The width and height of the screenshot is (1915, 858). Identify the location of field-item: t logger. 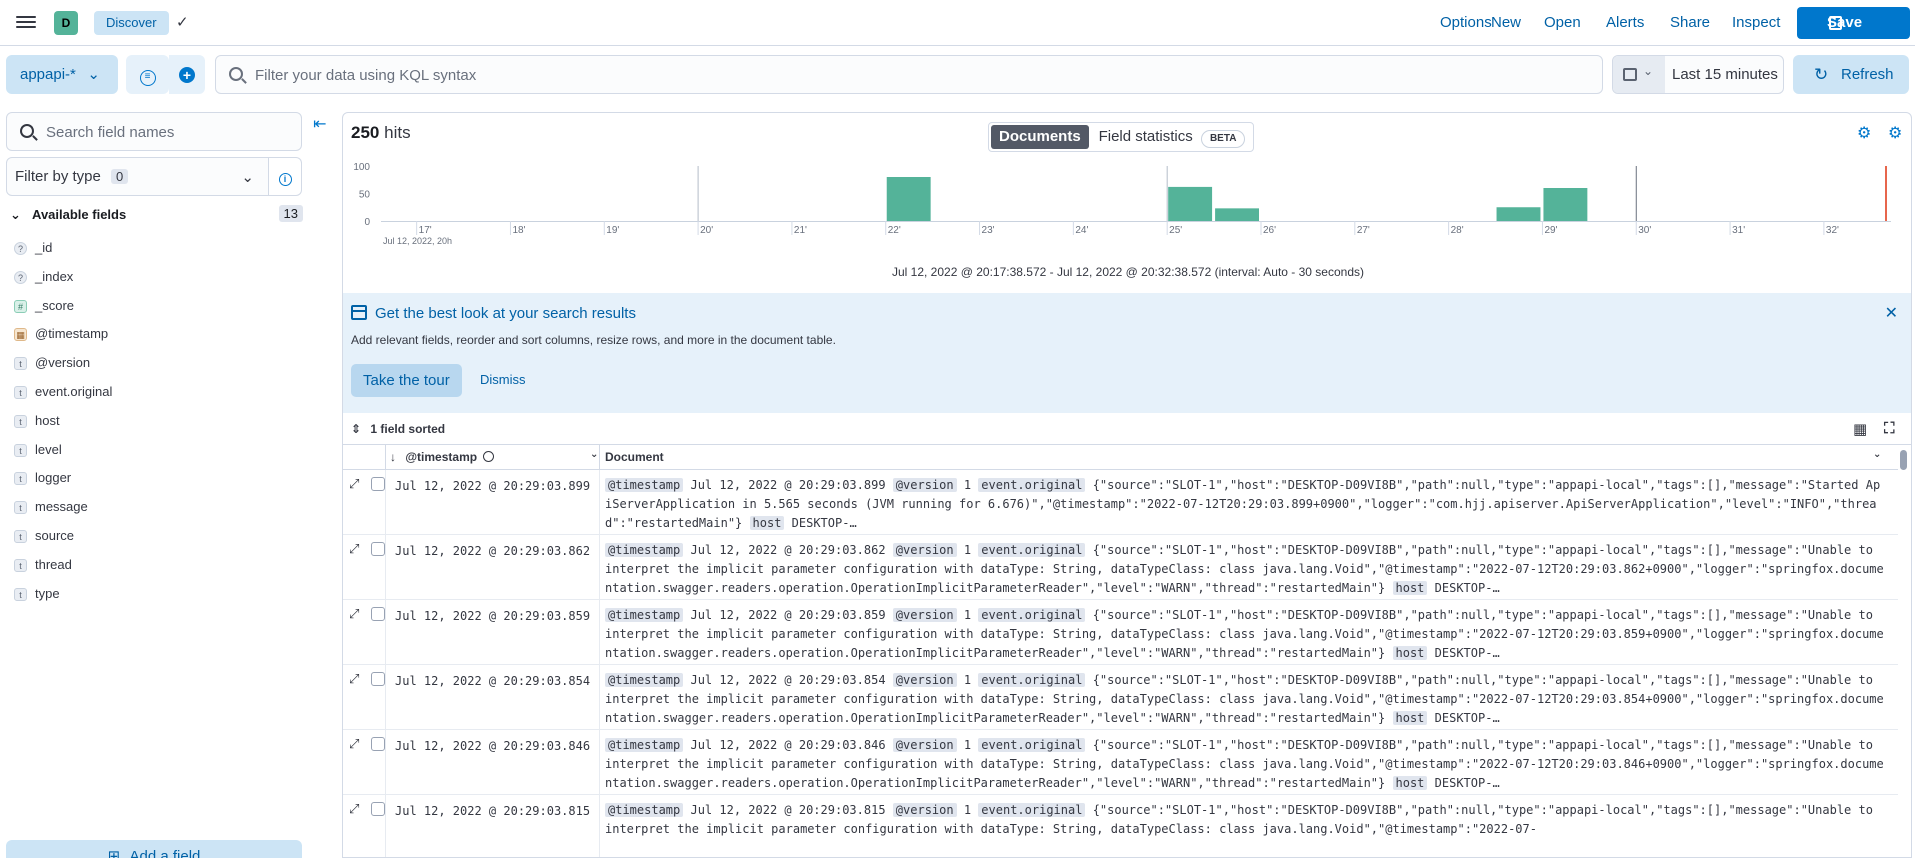
(159, 482).